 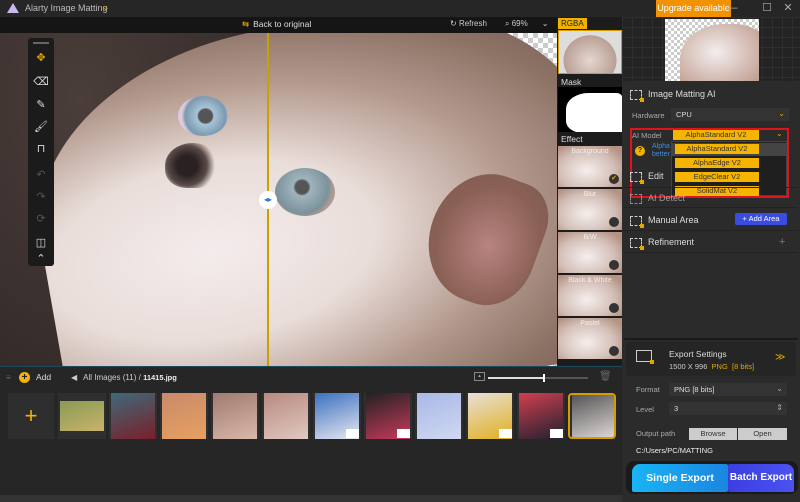 What do you see at coordinates (590, 194) in the screenshot?
I see `effect-name: Blur` at bounding box center [590, 194].